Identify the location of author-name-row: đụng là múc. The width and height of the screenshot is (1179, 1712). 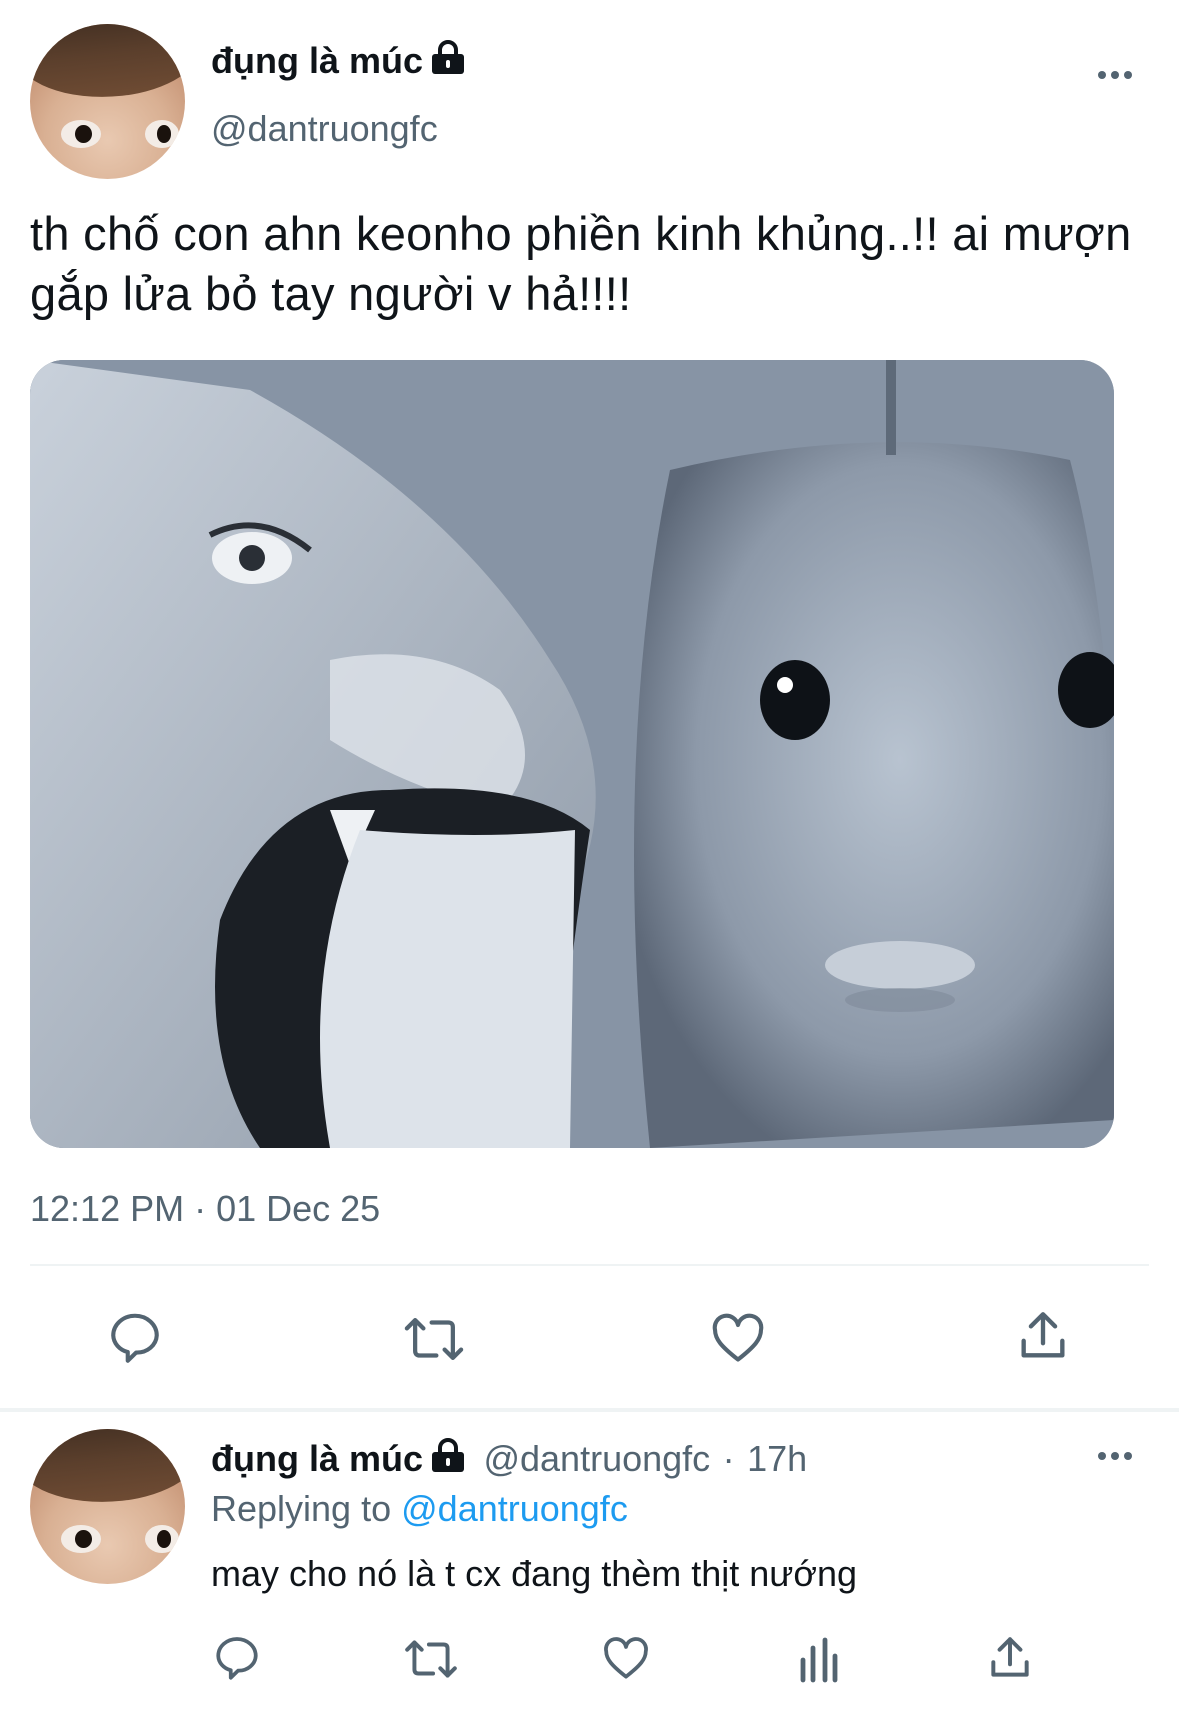
(339, 61).